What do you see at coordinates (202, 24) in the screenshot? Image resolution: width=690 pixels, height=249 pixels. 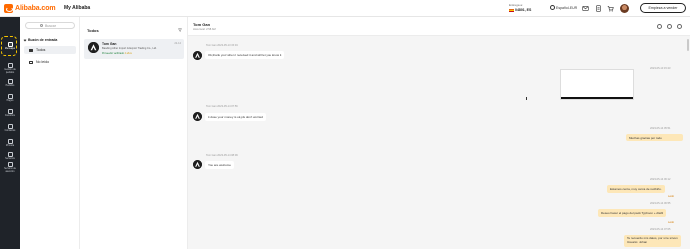 I see `chat-contact-name: Tom Gan` at bounding box center [202, 24].